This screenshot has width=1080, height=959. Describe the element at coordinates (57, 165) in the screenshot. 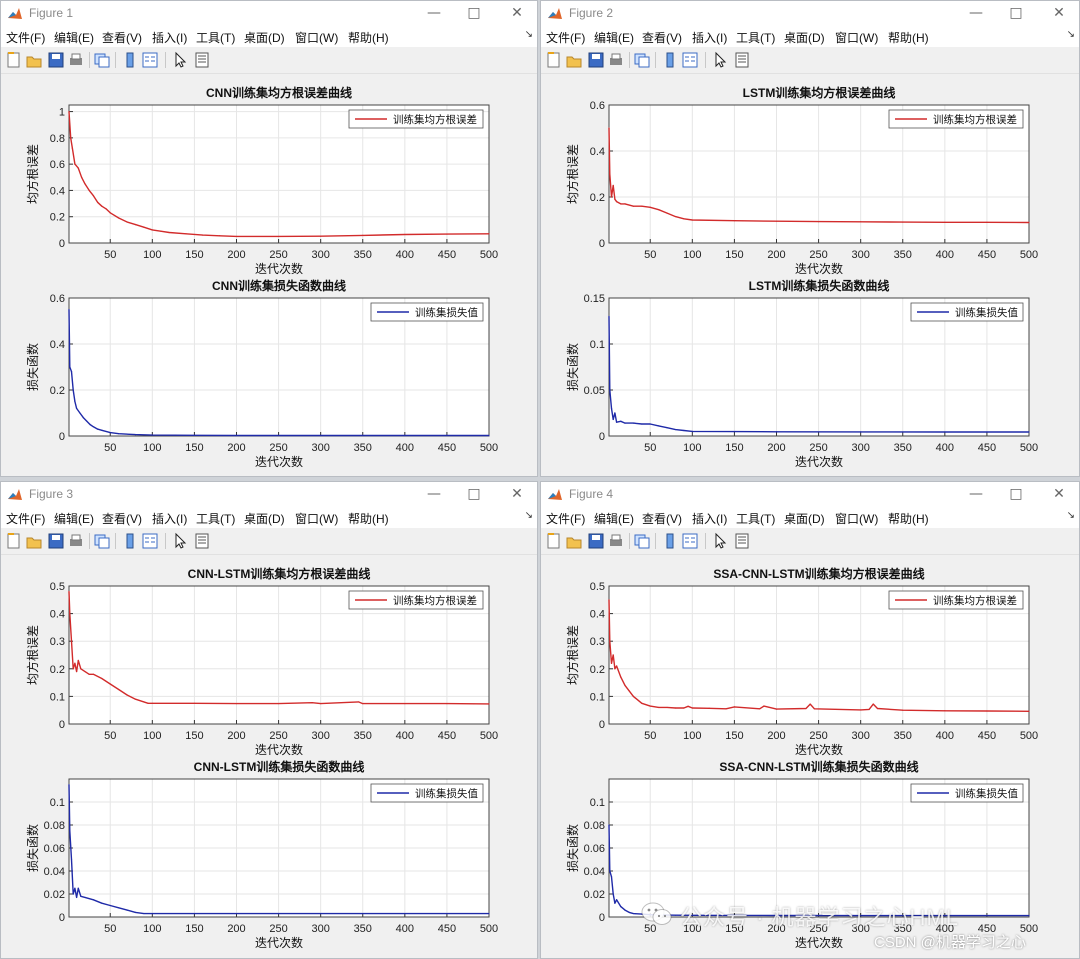

I see `y-tick-label: 0.6` at that location.